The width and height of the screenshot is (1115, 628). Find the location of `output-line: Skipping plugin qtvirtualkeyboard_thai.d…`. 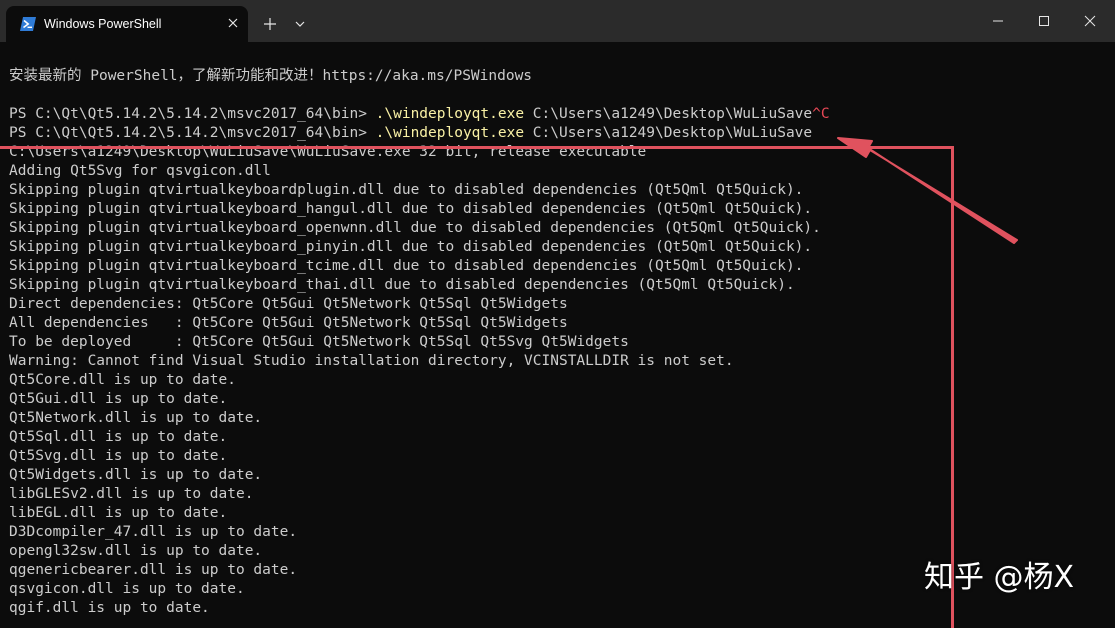

output-line: Skipping plugin qtvirtualkeyboard_thai.d… is located at coordinates (402, 285).